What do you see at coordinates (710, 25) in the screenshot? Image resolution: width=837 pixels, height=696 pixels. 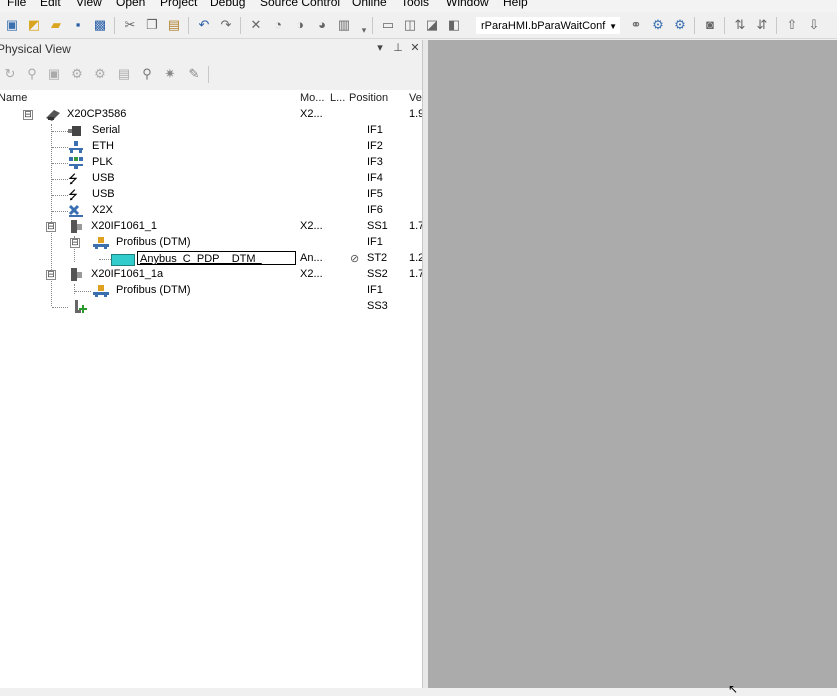 I see `monitor-icon: ◙` at bounding box center [710, 25].